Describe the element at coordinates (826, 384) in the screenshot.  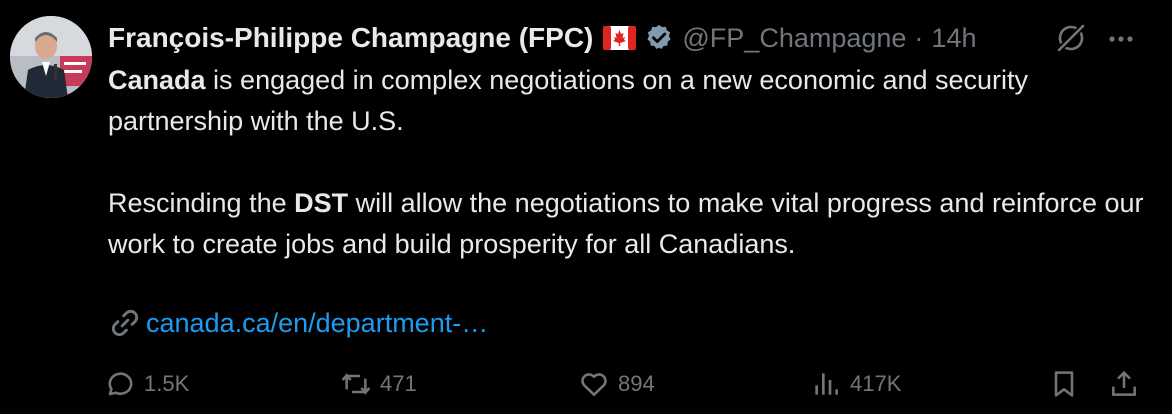
I see `views-icon` at that location.